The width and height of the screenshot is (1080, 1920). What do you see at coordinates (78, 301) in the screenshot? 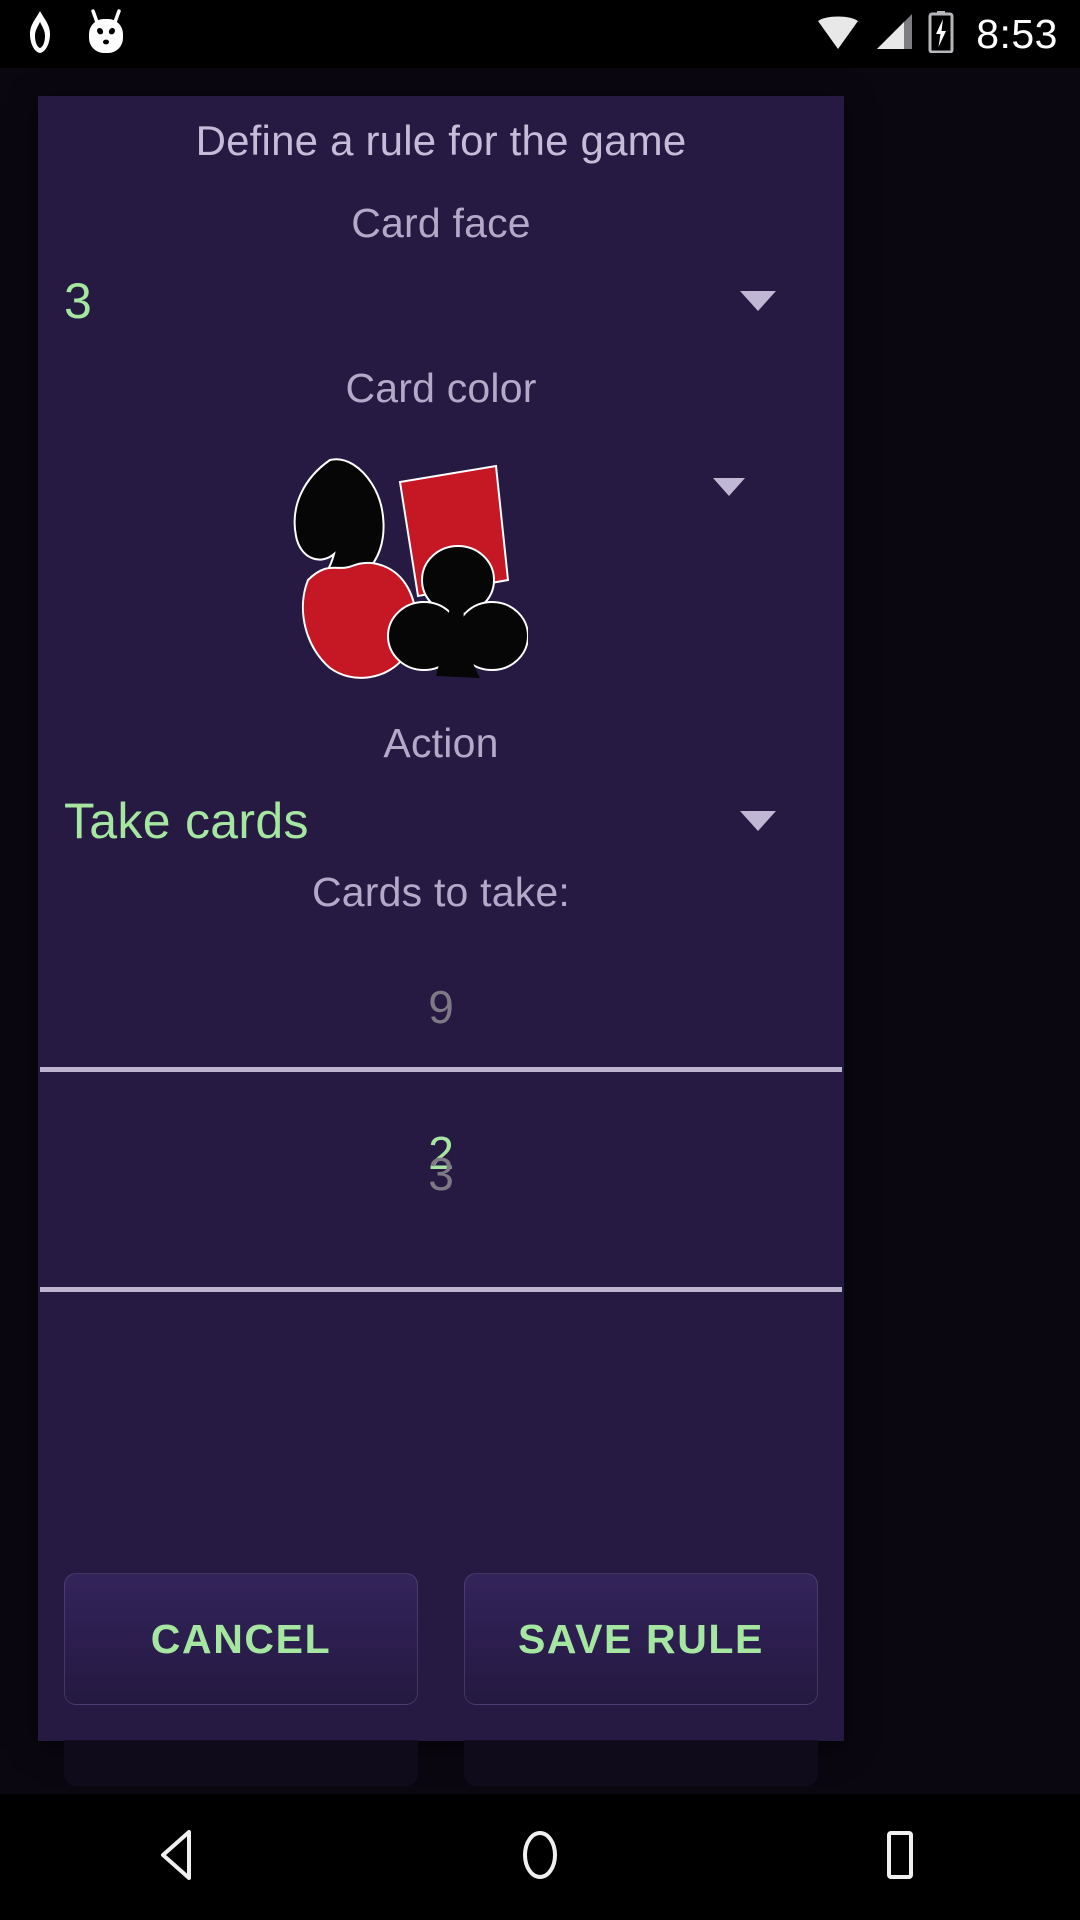
I see `card-face-value: 3` at bounding box center [78, 301].